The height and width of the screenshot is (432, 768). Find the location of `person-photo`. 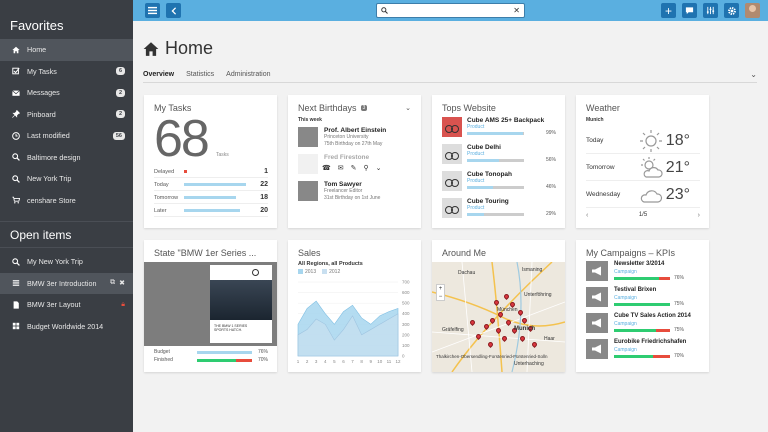

person-photo is located at coordinates (308, 164).